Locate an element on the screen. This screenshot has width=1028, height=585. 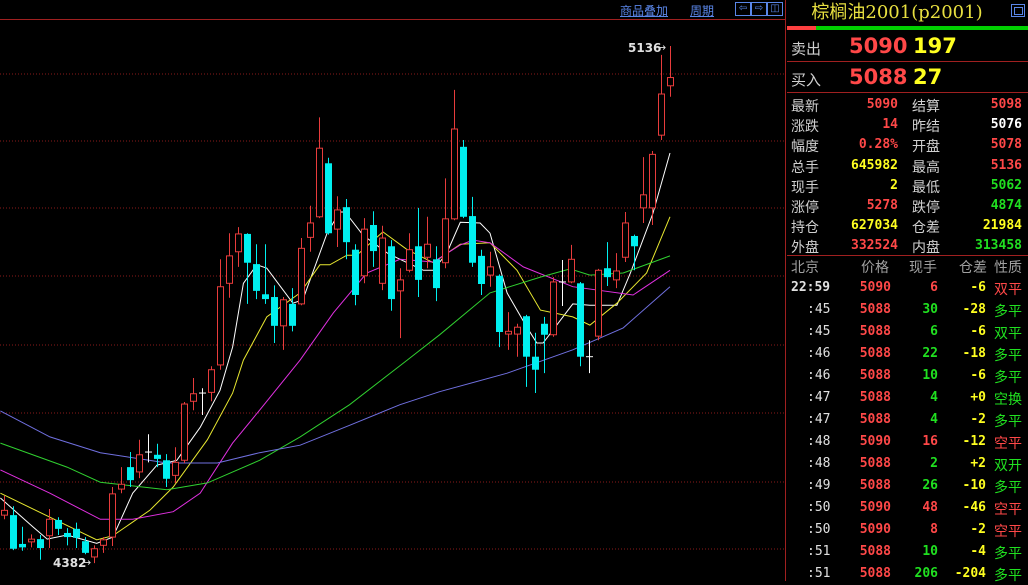
tick-row: :48 5088 2 +2 双开 is located at coordinates (907, 464).